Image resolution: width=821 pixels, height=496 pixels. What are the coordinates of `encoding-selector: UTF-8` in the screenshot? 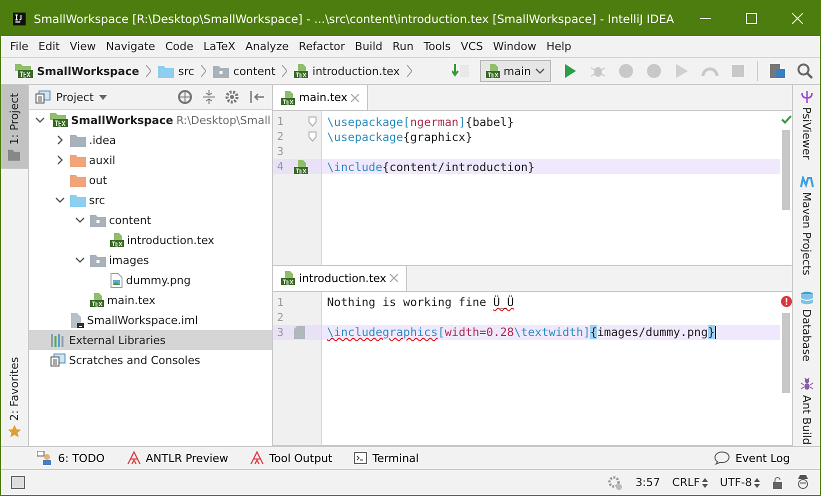 It's located at (740, 482).